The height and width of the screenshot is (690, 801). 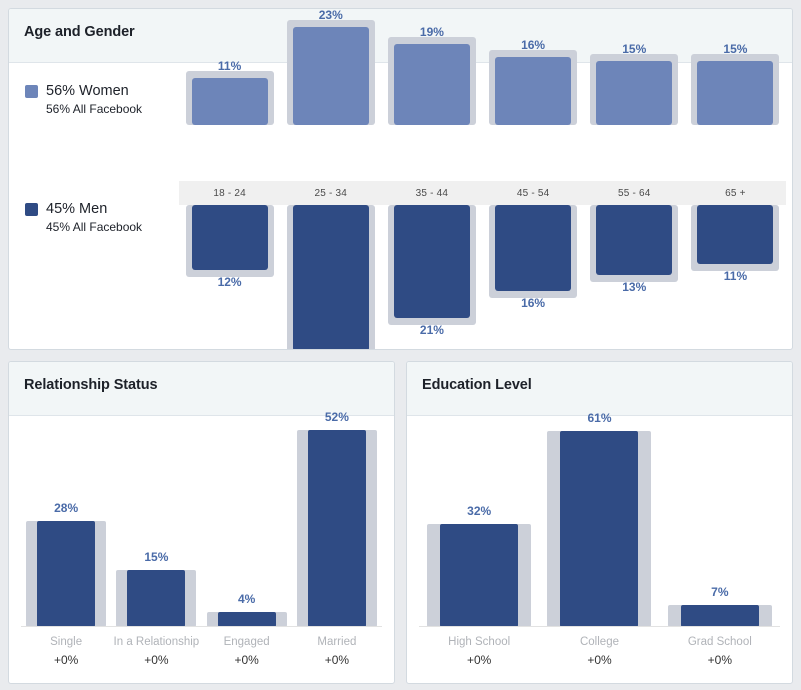 I want to click on category-label: Grad School, so click(x=719, y=642).